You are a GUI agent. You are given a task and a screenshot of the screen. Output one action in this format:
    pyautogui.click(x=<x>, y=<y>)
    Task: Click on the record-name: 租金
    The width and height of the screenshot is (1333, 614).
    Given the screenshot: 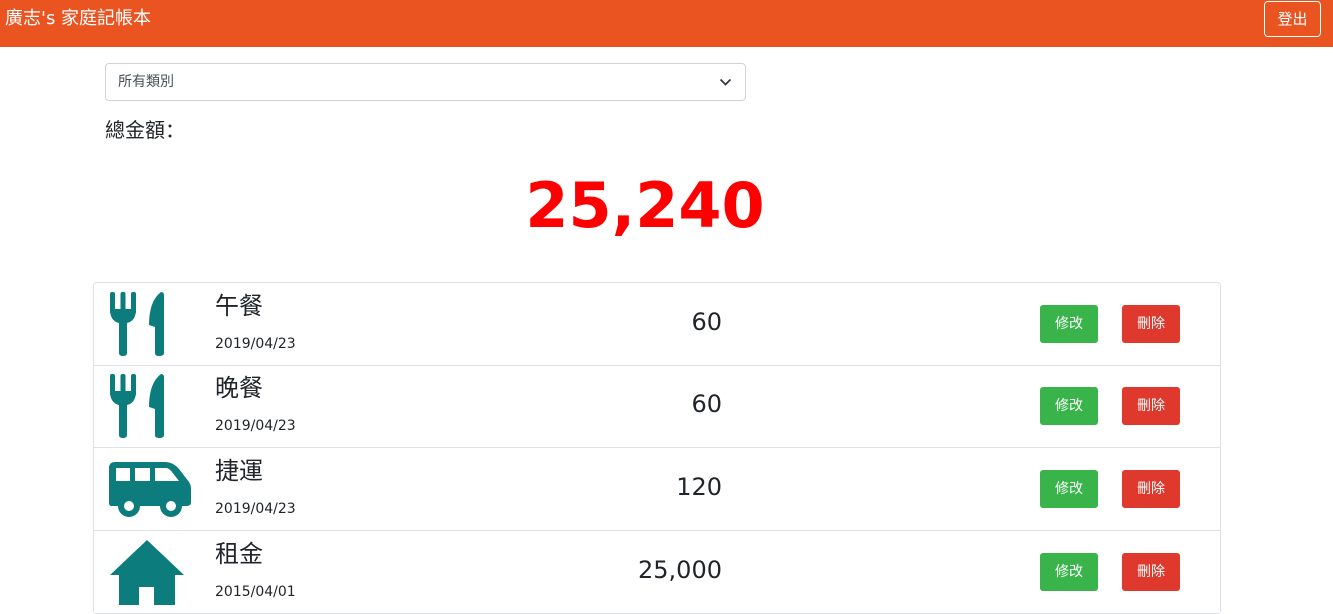 What is the action you would take?
    pyautogui.click(x=239, y=554)
    